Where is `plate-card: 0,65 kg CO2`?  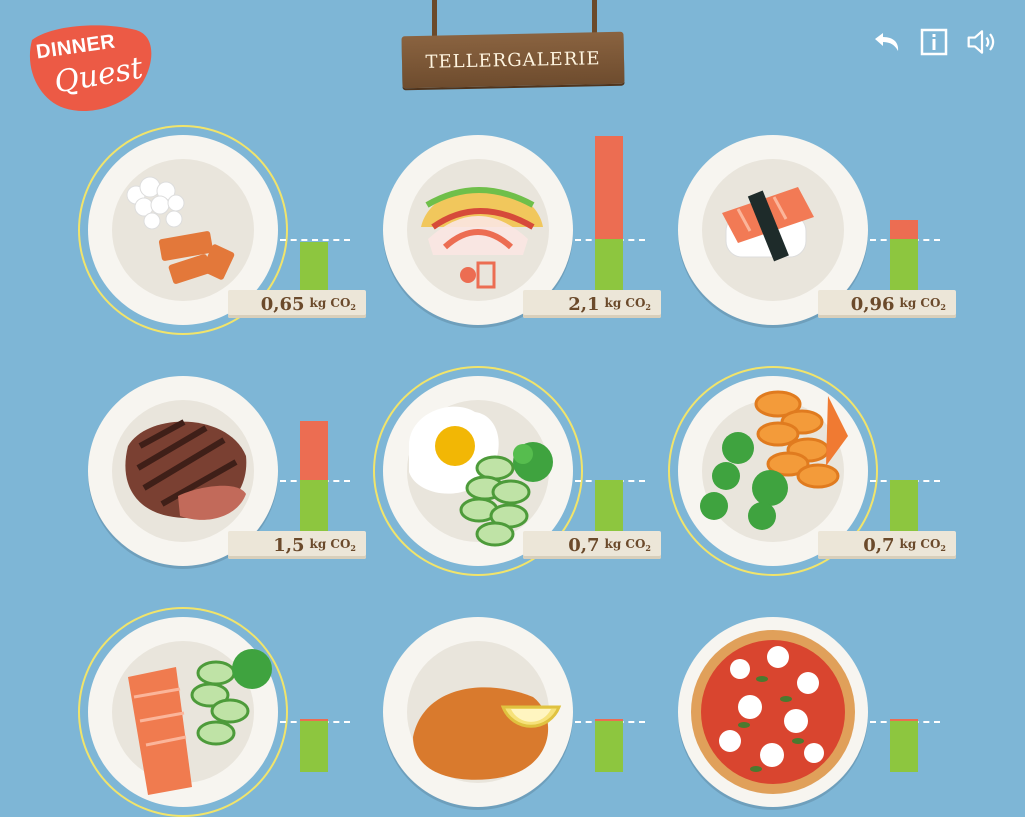 plate-card: 0,65 kg CO2 is located at coordinates (223, 230).